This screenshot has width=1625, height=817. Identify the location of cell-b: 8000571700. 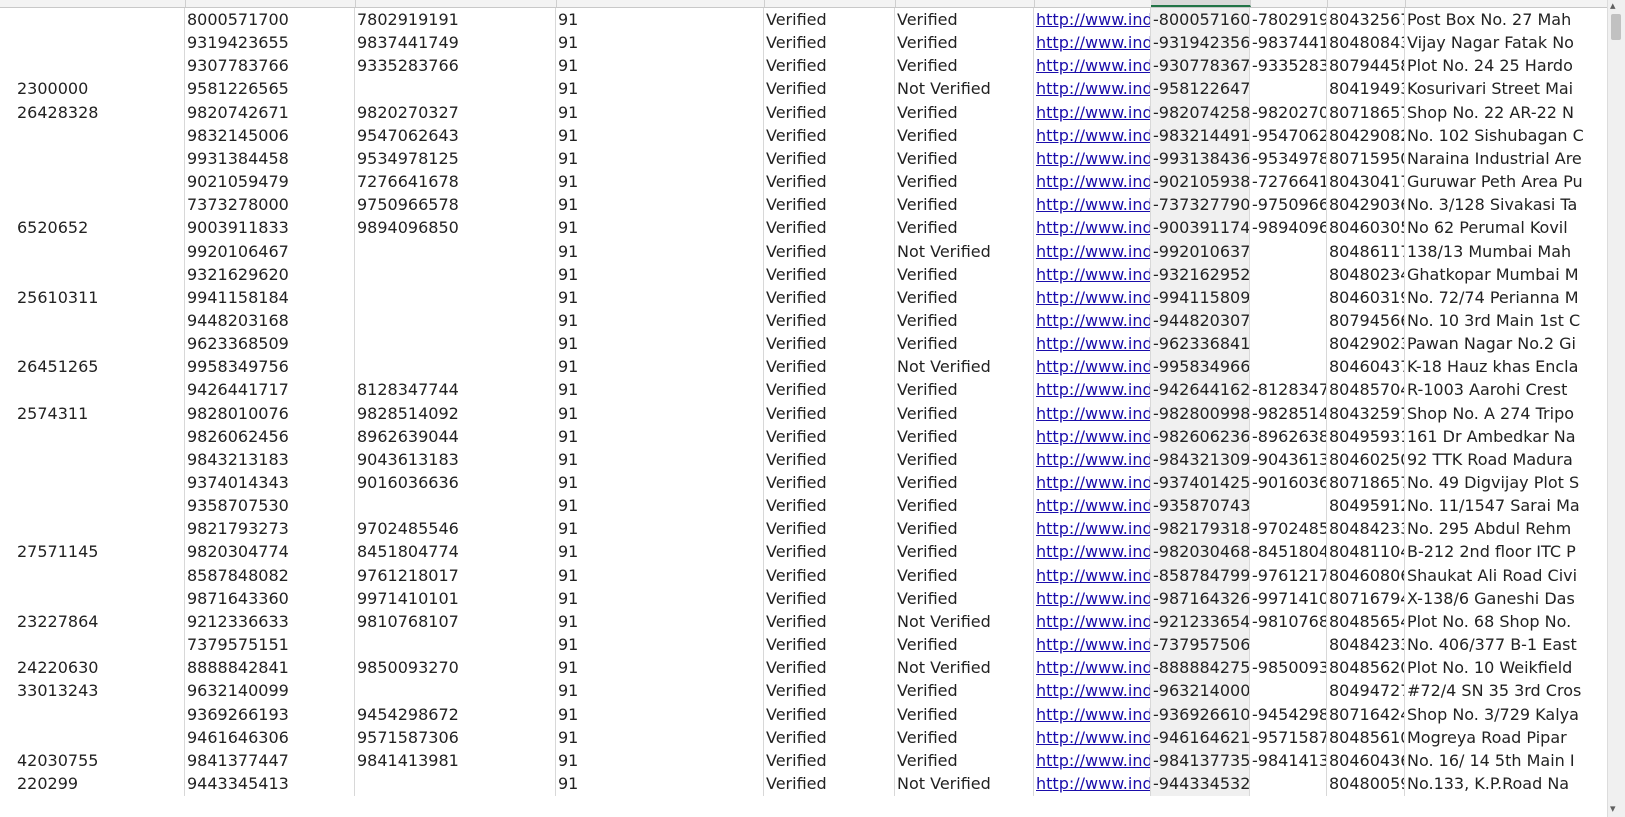
(270, 20).